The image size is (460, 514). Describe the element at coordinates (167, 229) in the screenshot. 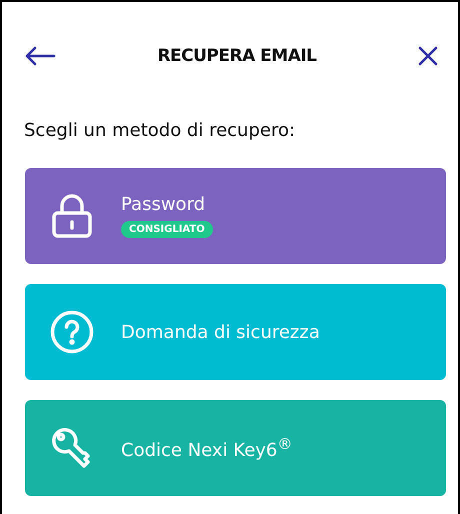

I see `recommended-badge: CONSIGLIATO` at that location.